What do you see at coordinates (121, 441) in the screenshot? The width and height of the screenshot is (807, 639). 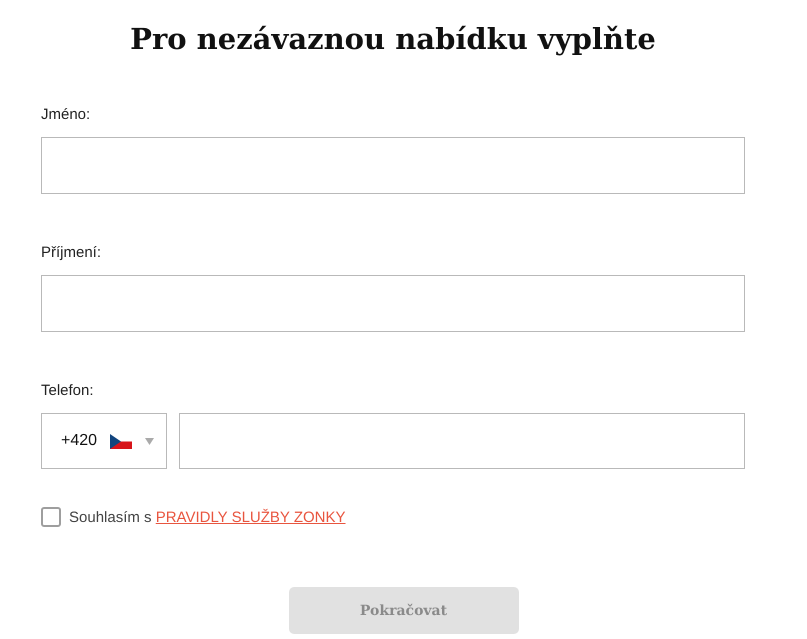 I see `flag-icon` at bounding box center [121, 441].